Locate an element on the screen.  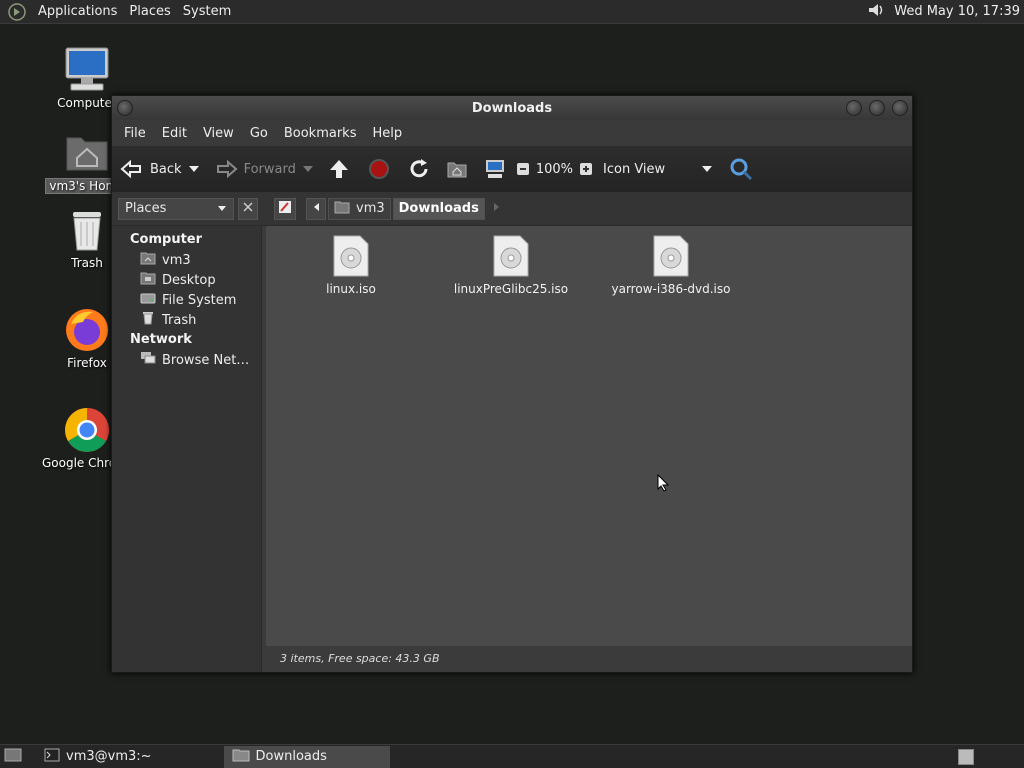
sidebar-item-label: Desktop is located at coordinates (189, 280).